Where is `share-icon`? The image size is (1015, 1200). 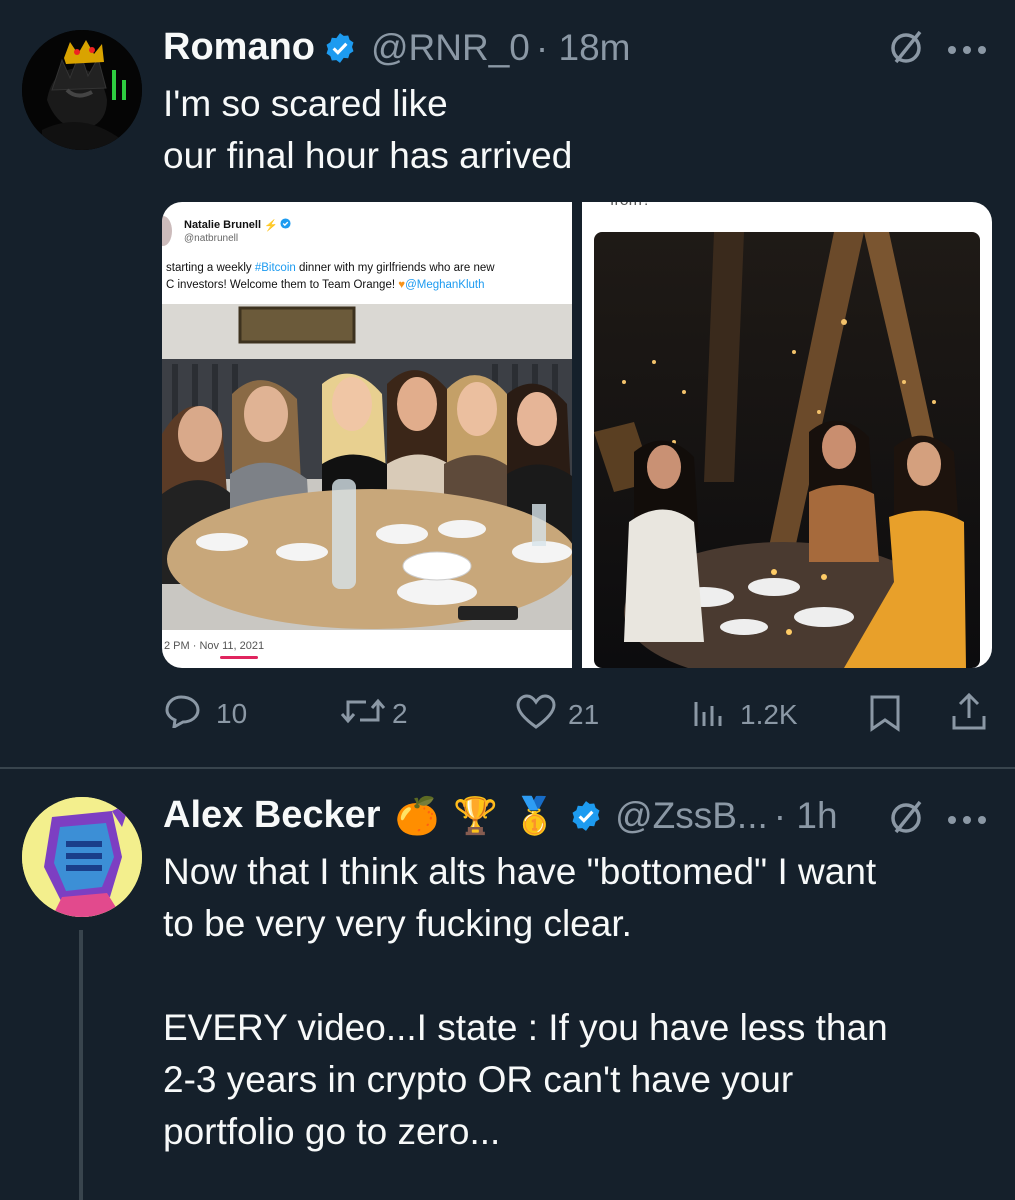 share-icon is located at coordinates (969, 714).